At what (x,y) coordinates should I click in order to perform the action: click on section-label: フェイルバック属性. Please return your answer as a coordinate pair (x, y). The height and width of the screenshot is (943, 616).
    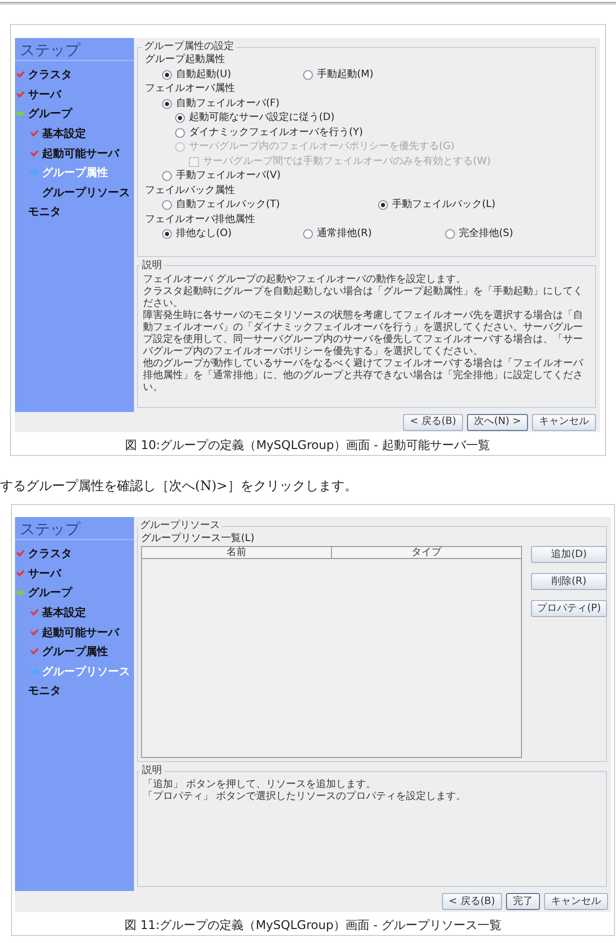
    Looking at the image, I should click on (190, 191).